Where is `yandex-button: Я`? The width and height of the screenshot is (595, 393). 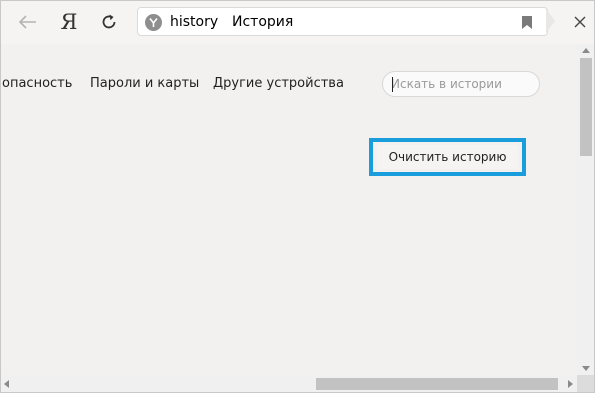
yandex-button: Я is located at coordinates (69, 22).